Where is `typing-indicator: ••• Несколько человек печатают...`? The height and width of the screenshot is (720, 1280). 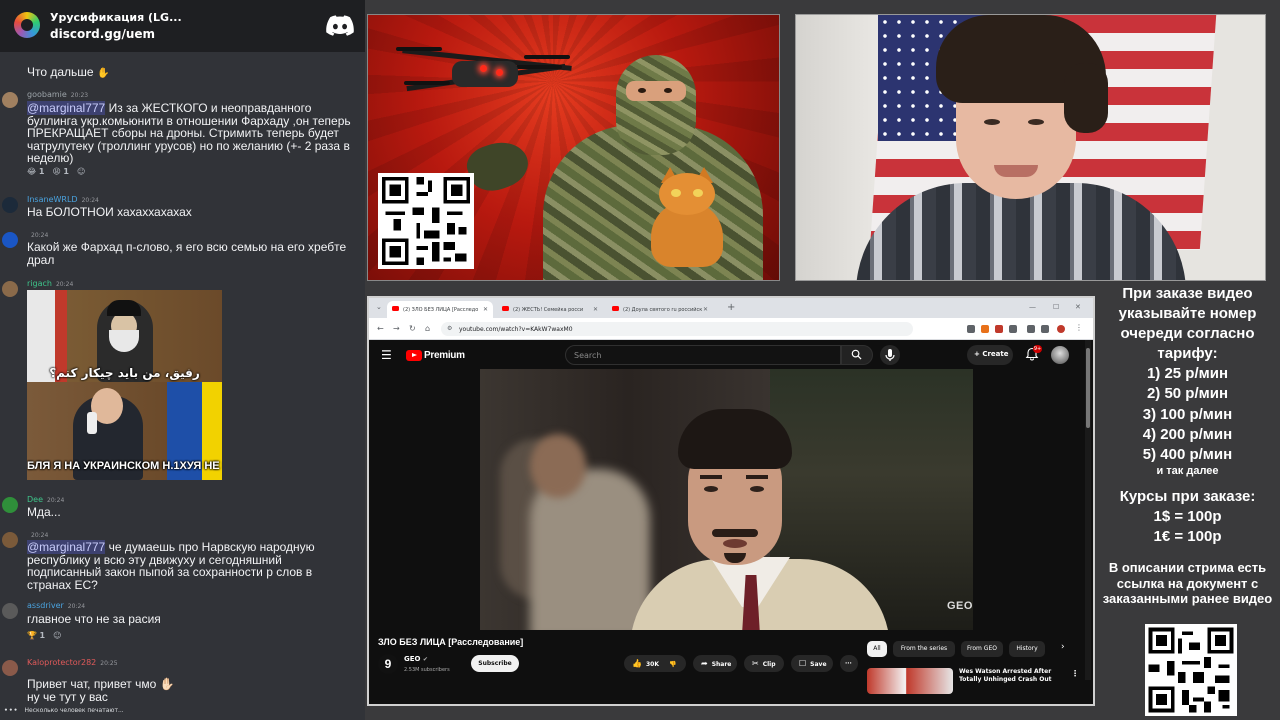
typing-indicator: ••• Несколько человек печатают... is located at coordinates (64, 710).